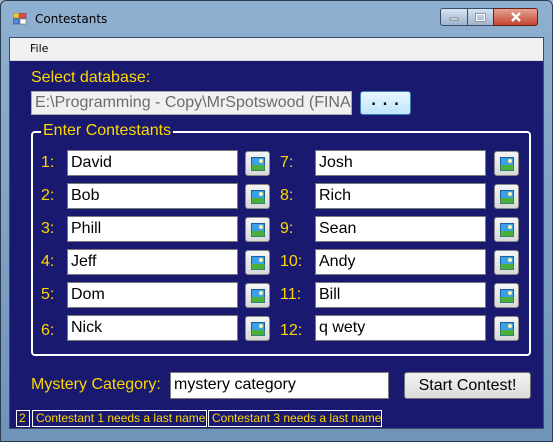  I want to click on app-icon, so click(20, 19).